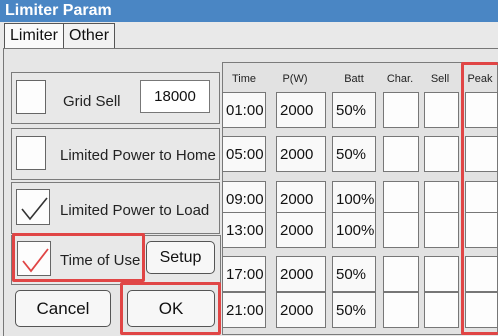  What do you see at coordinates (295, 79) in the screenshot?
I see `header-power: P(W)` at bounding box center [295, 79].